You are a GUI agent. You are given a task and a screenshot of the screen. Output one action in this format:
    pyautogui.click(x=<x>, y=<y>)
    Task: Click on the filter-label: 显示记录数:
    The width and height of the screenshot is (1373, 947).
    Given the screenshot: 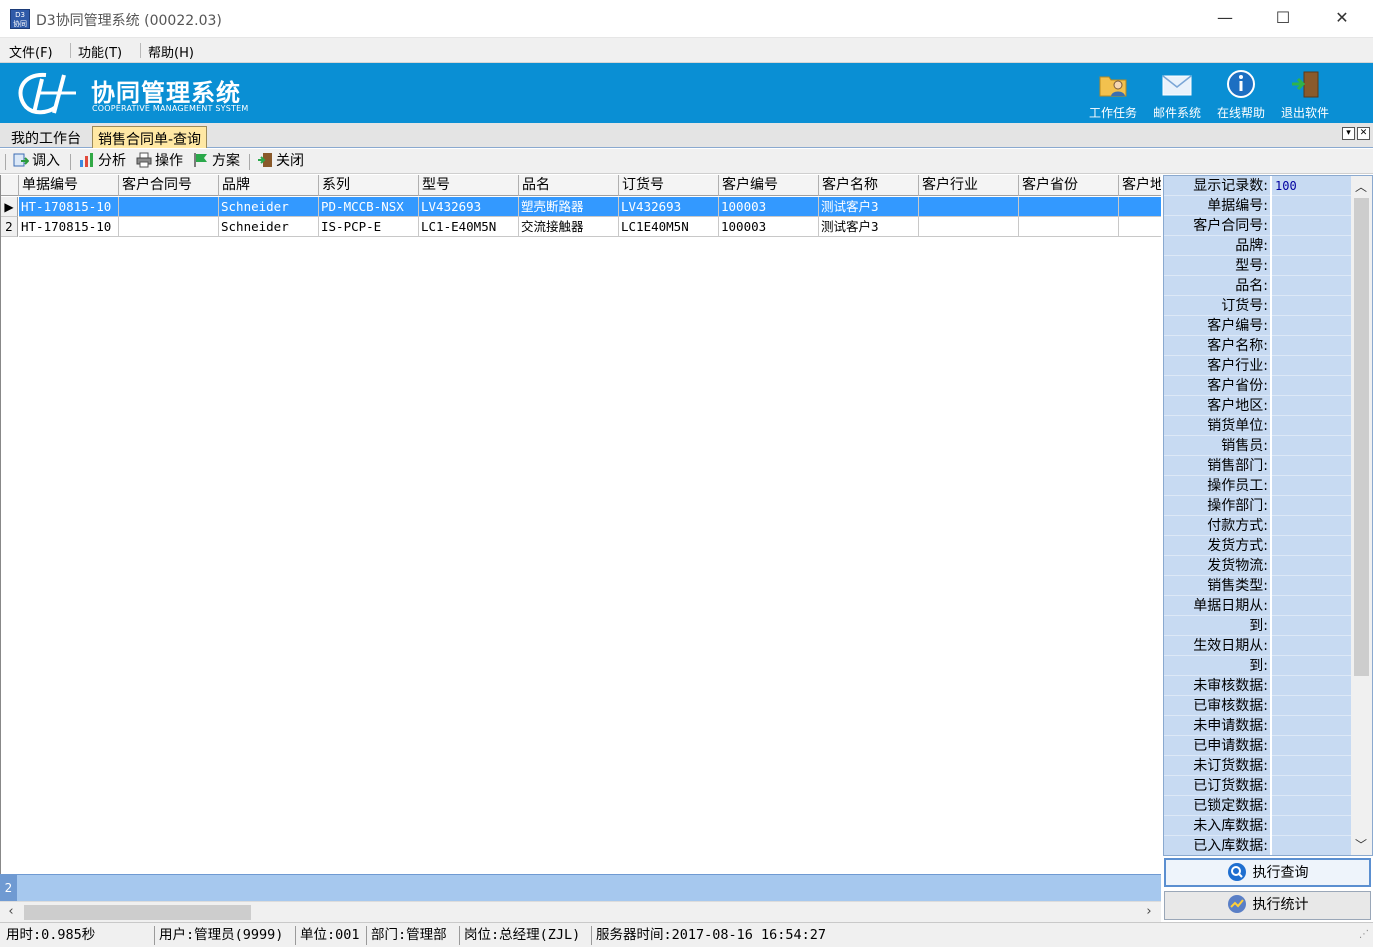 What is the action you would take?
    pyautogui.click(x=1217, y=186)
    